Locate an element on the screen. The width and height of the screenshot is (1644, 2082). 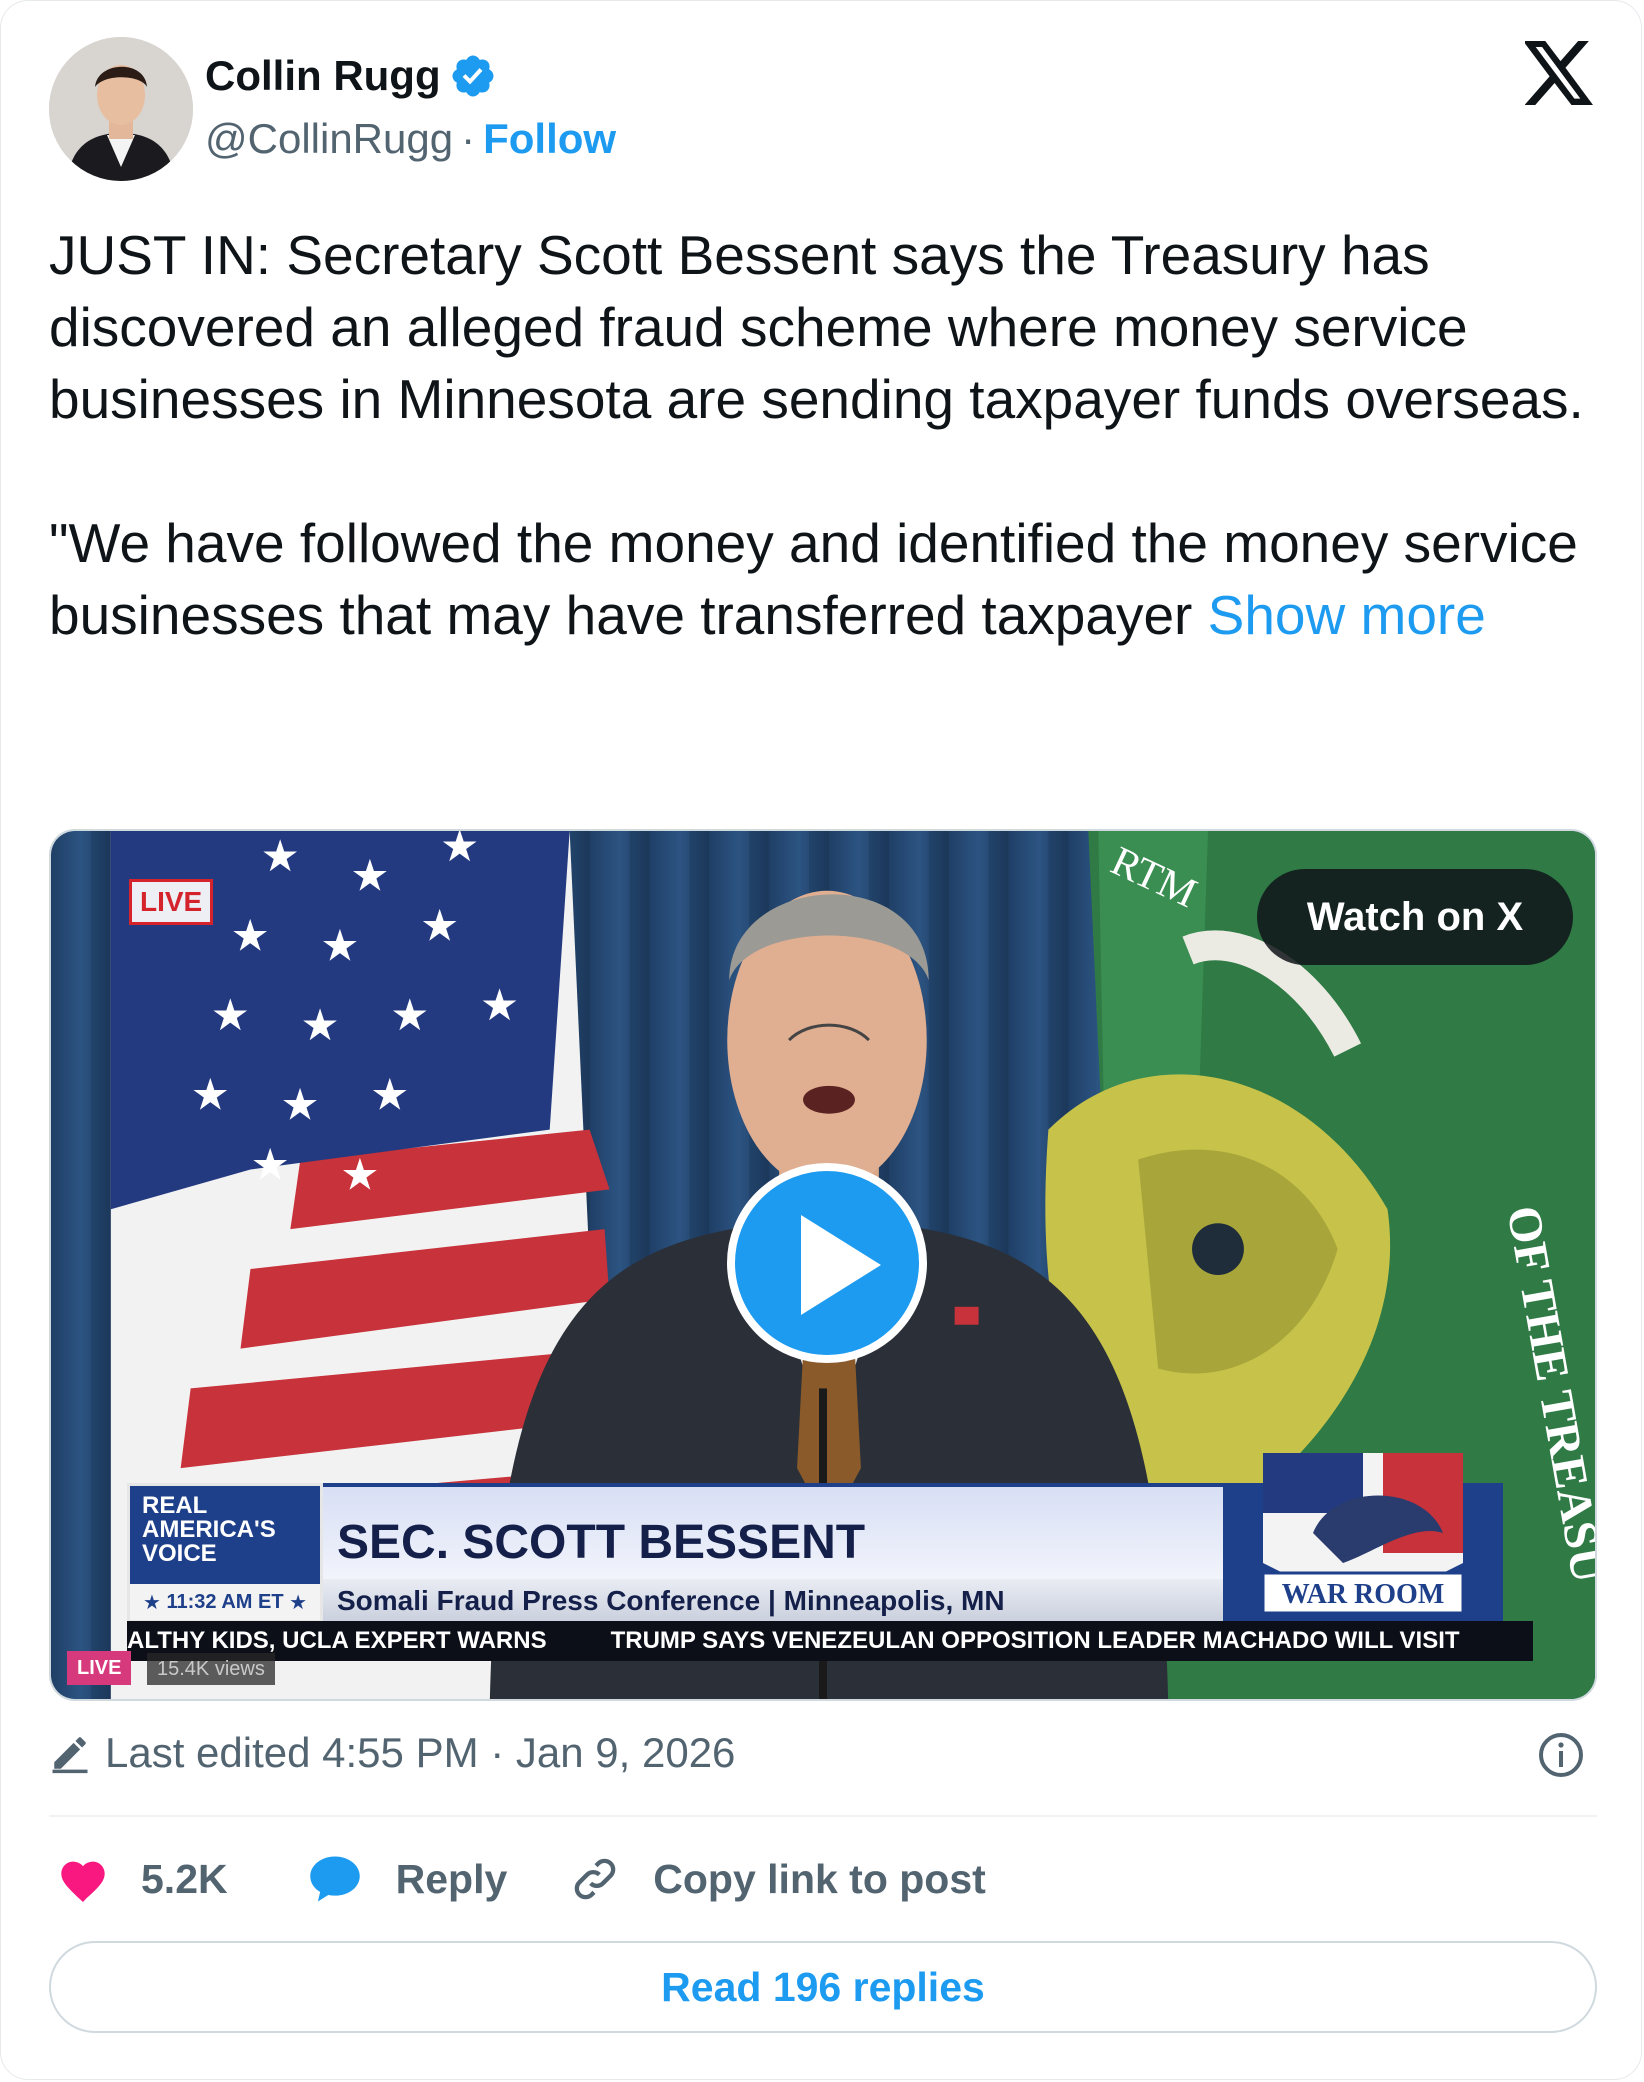
info-icon is located at coordinates (1561, 1755).